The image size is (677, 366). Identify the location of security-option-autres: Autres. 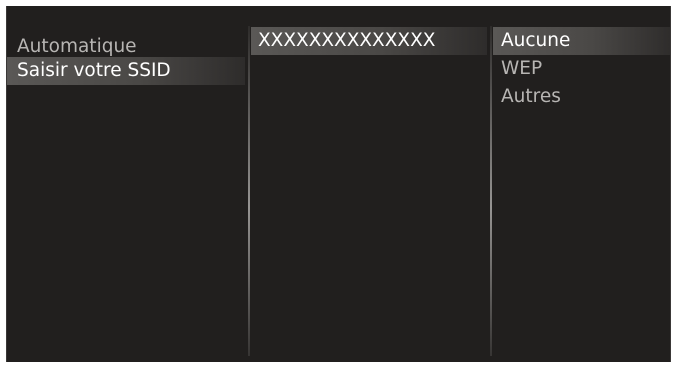
(581, 97).